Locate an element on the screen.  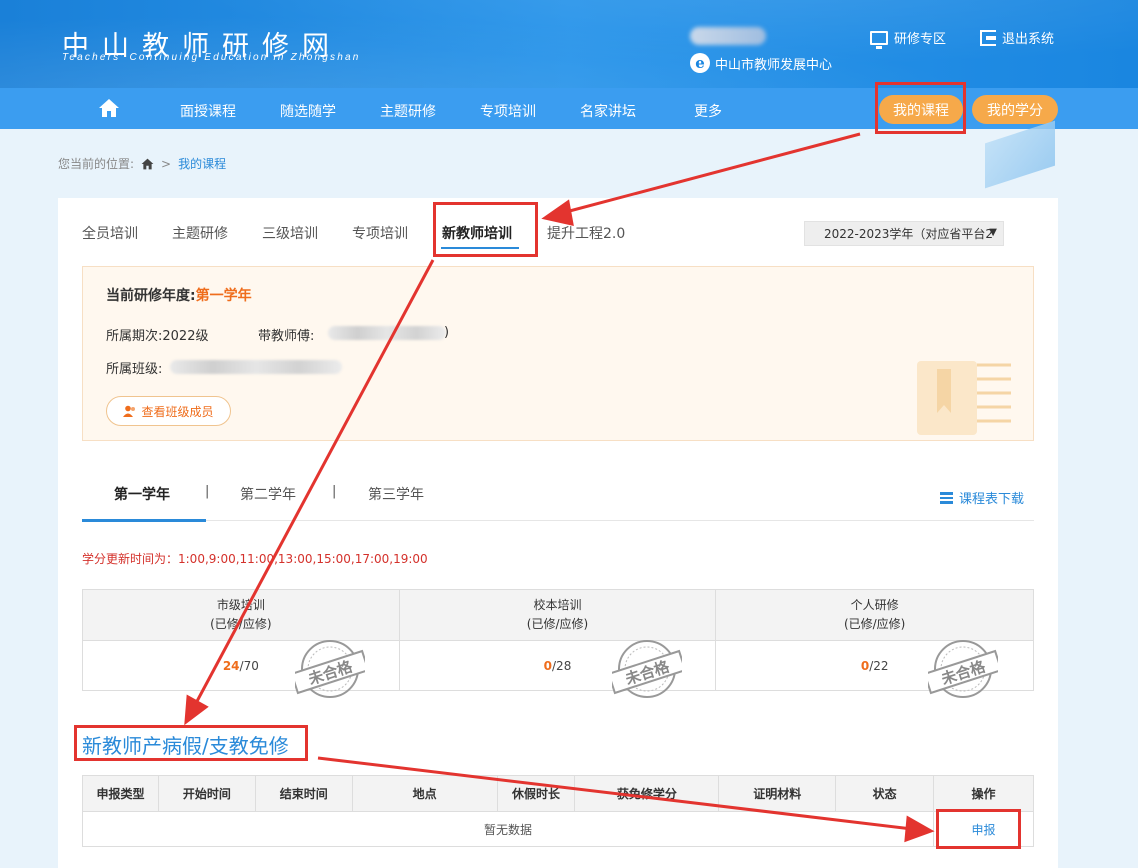
col-duration: 休假时长 is located at coordinates (536, 793).